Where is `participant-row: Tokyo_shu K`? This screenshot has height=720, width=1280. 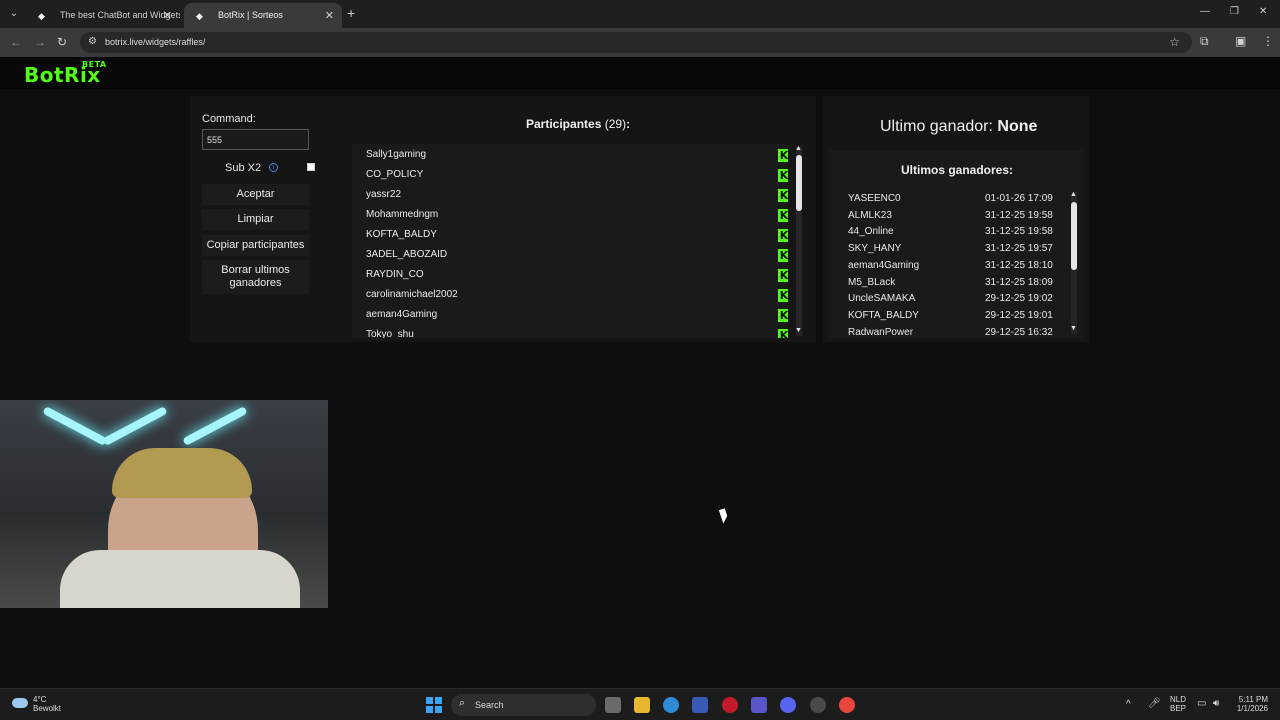 participant-row: Tokyo_shu K is located at coordinates (577, 331).